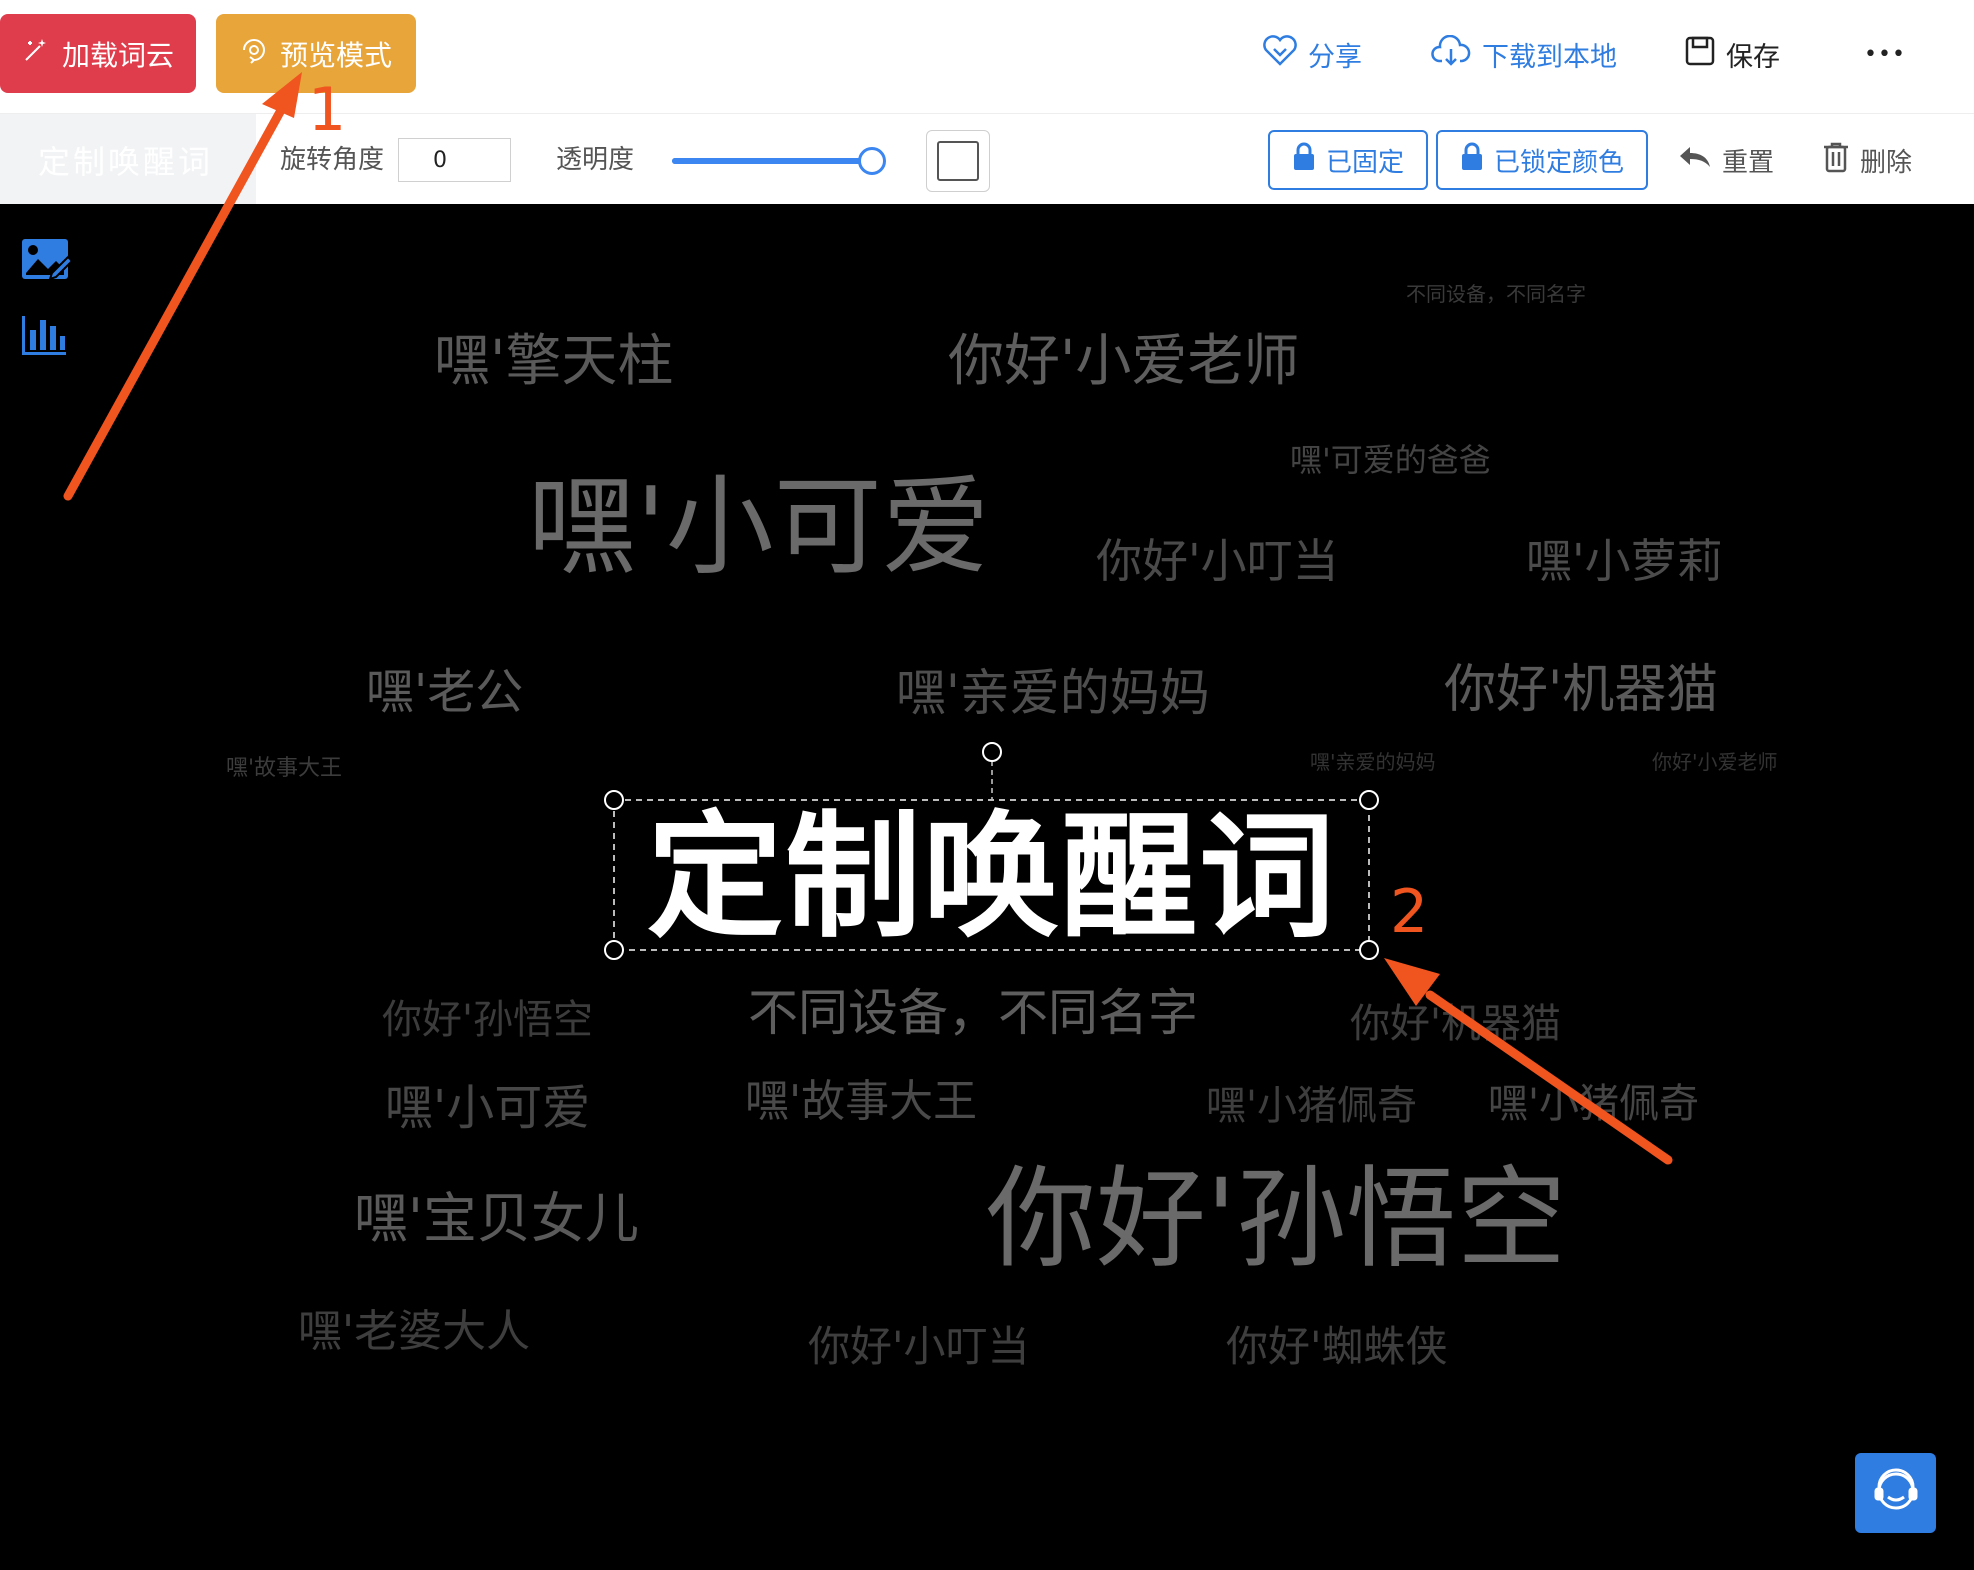  I want to click on lock-color-button: 已锁定颜色, so click(1542, 160).